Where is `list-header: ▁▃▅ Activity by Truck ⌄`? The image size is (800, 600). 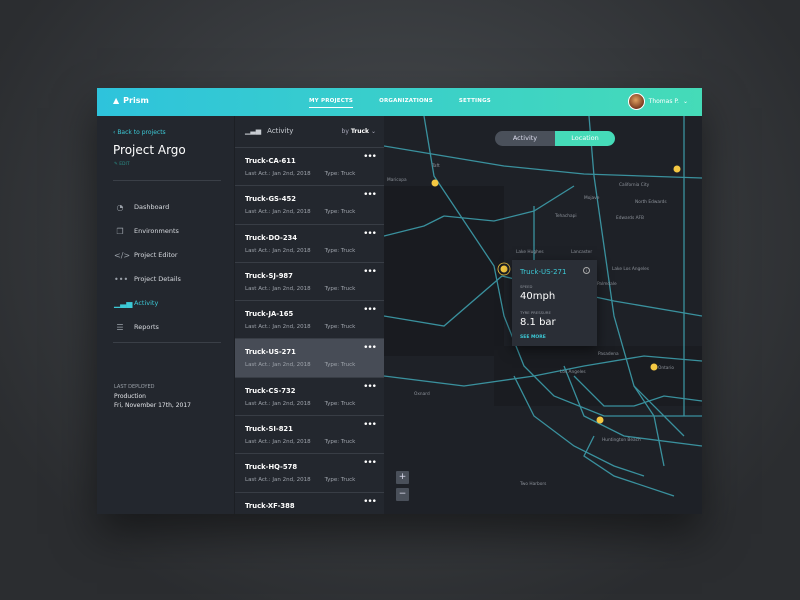 list-header: ▁▃▅ Activity by Truck ⌄ is located at coordinates (309, 132).